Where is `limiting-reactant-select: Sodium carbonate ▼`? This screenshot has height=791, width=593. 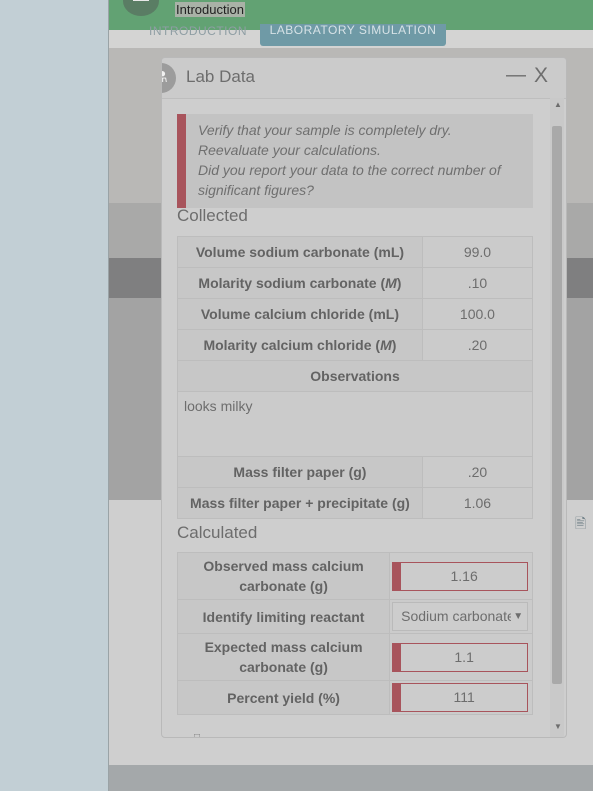
limiting-reactant-select: Sodium carbonate ▼ is located at coordinates (460, 616).